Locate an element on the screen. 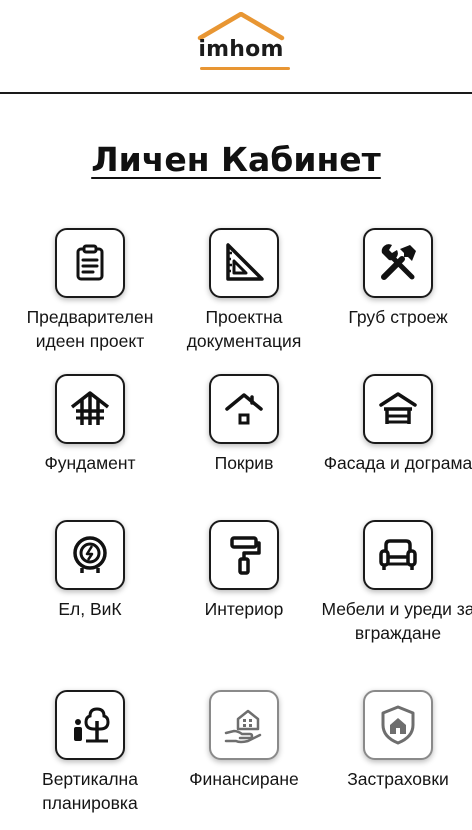 The height and width of the screenshot is (830, 472). tile-interior: Интериор is located at coordinates (244, 570).